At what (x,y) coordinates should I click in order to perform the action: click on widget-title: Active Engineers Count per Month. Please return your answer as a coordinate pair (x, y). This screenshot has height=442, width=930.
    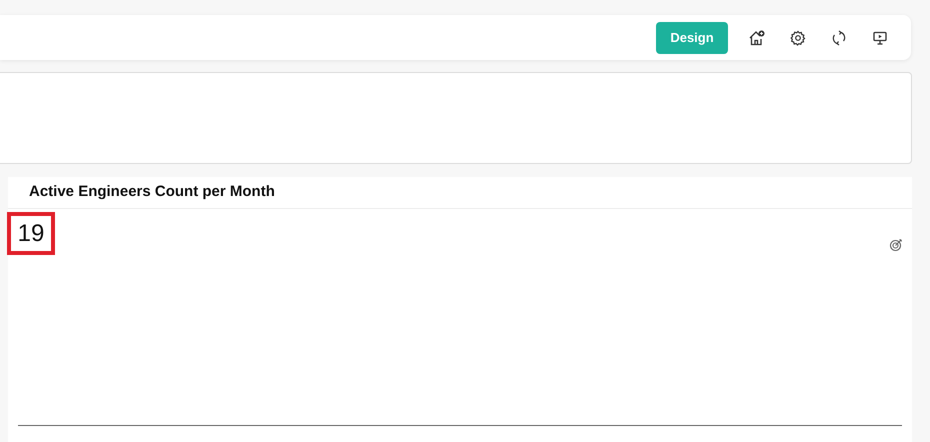
    Looking at the image, I should click on (152, 192).